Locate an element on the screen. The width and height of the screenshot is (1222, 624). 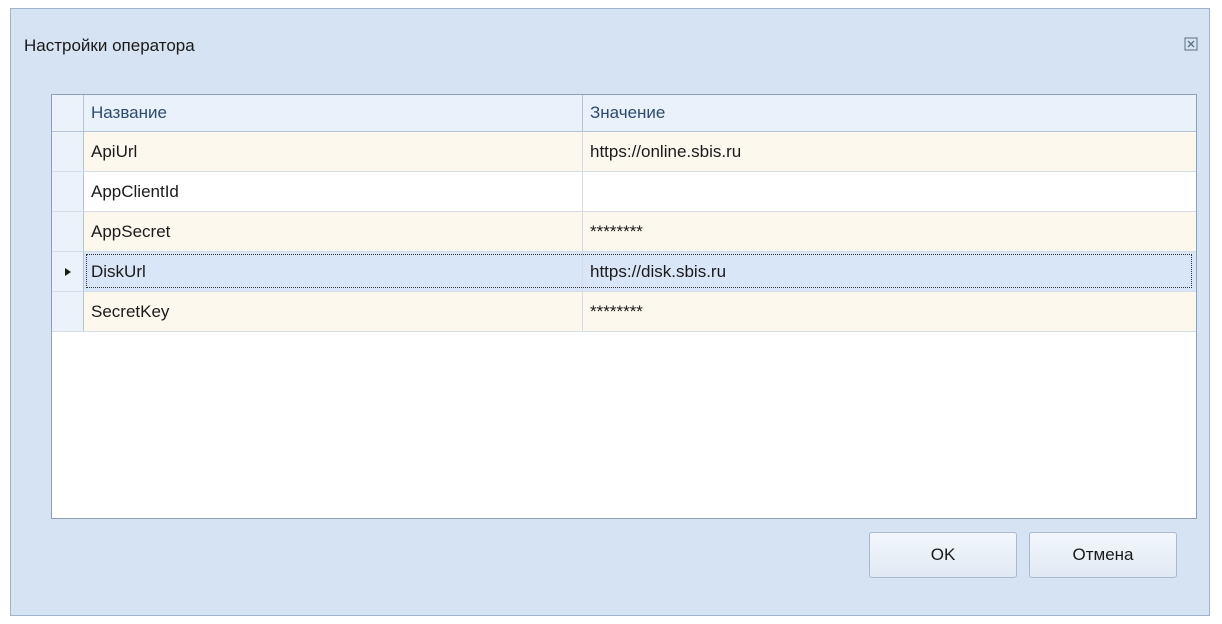
ok-button: OK is located at coordinates (943, 555).